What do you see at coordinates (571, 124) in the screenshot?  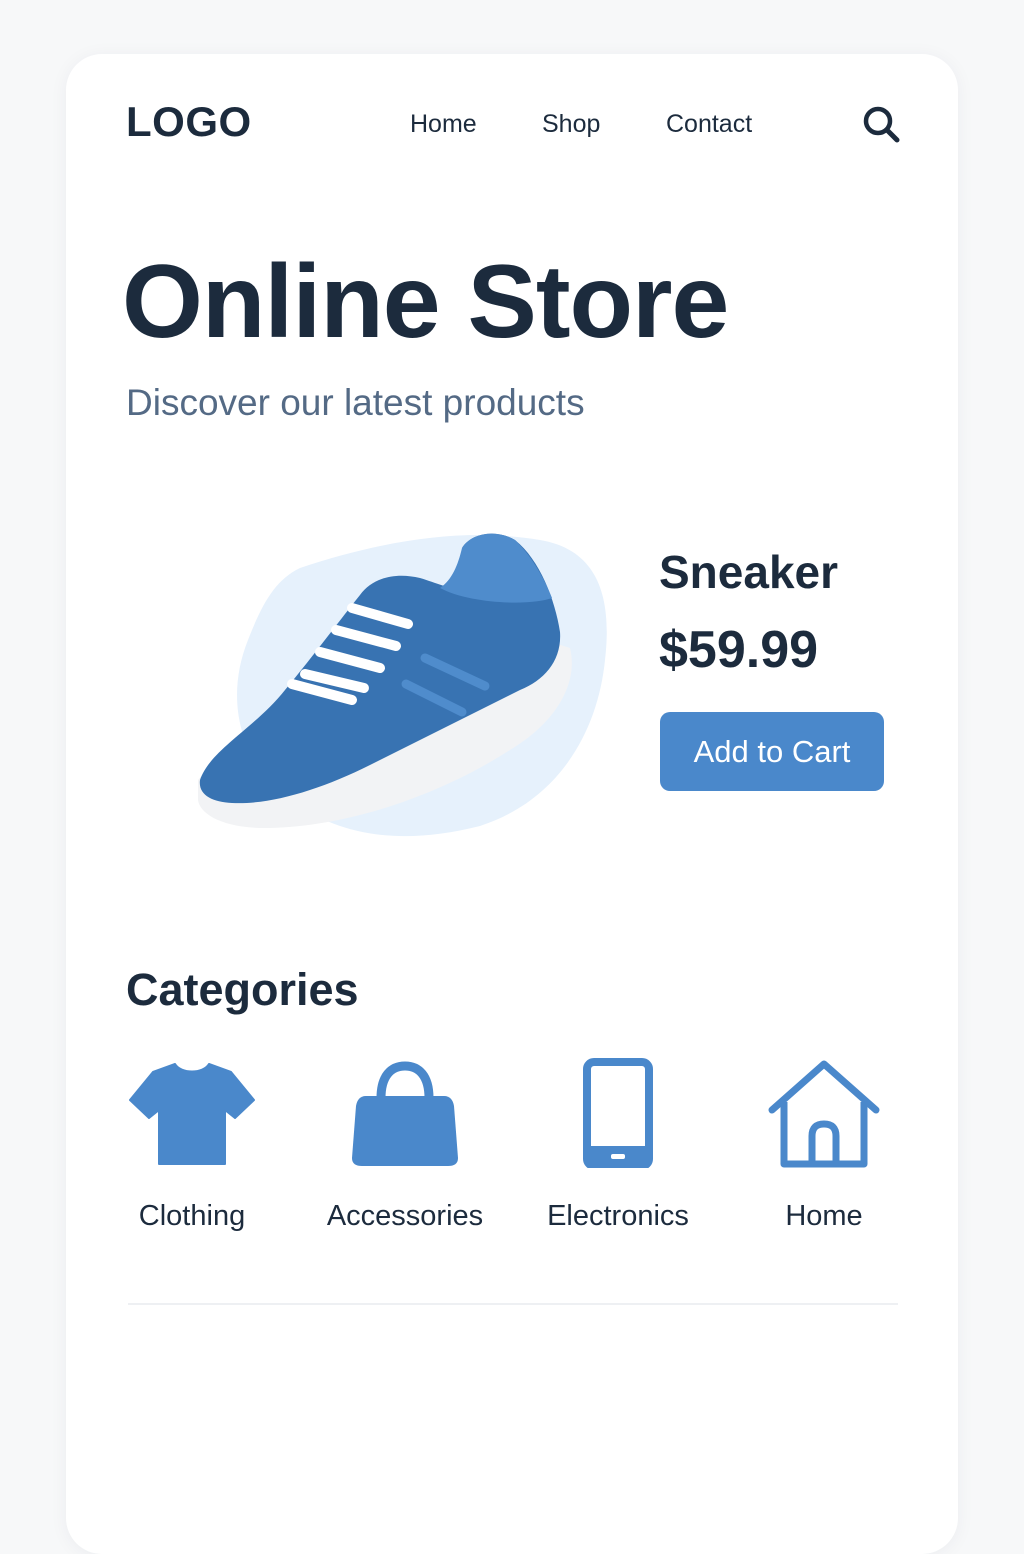 I see `nav-link-shop: Shop` at bounding box center [571, 124].